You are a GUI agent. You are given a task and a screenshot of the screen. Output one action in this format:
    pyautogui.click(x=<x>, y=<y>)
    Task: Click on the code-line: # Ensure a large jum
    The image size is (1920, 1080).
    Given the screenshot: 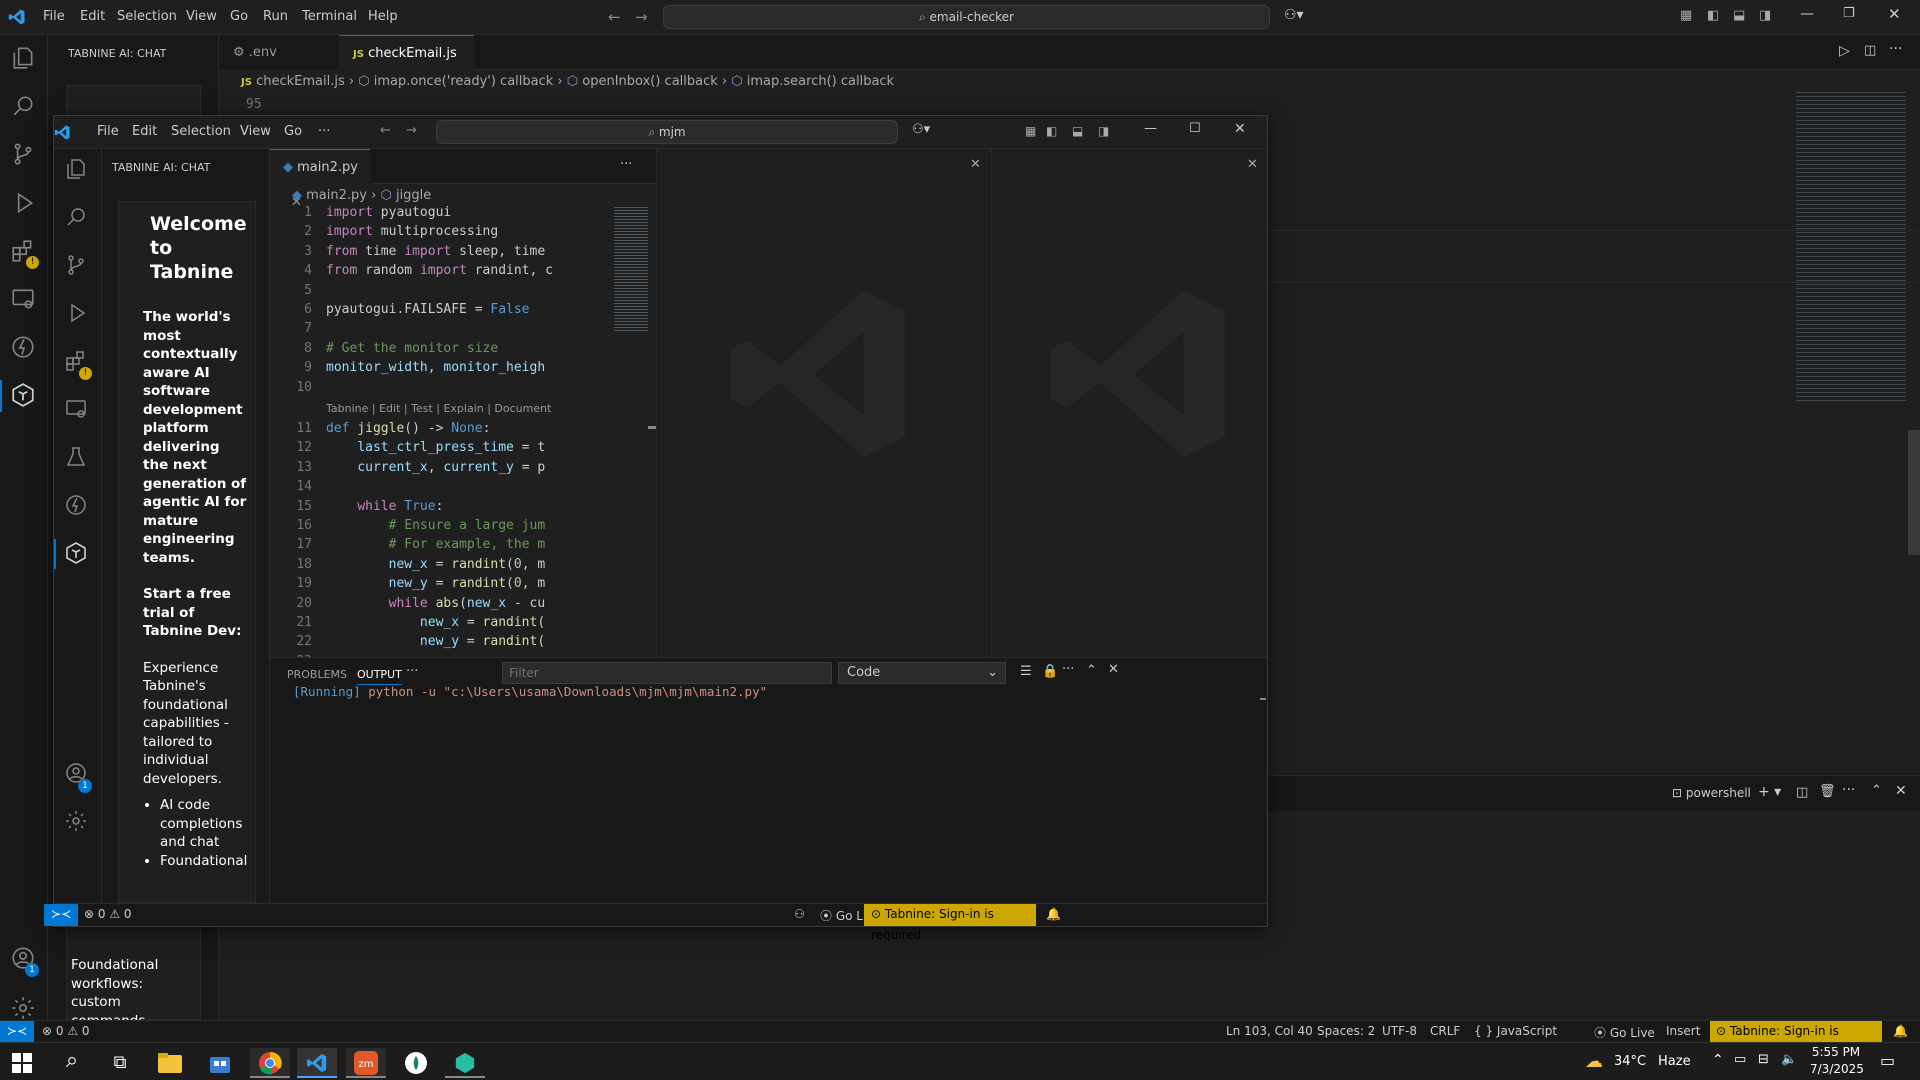 What is the action you would take?
    pyautogui.click(x=436, y=525)
    